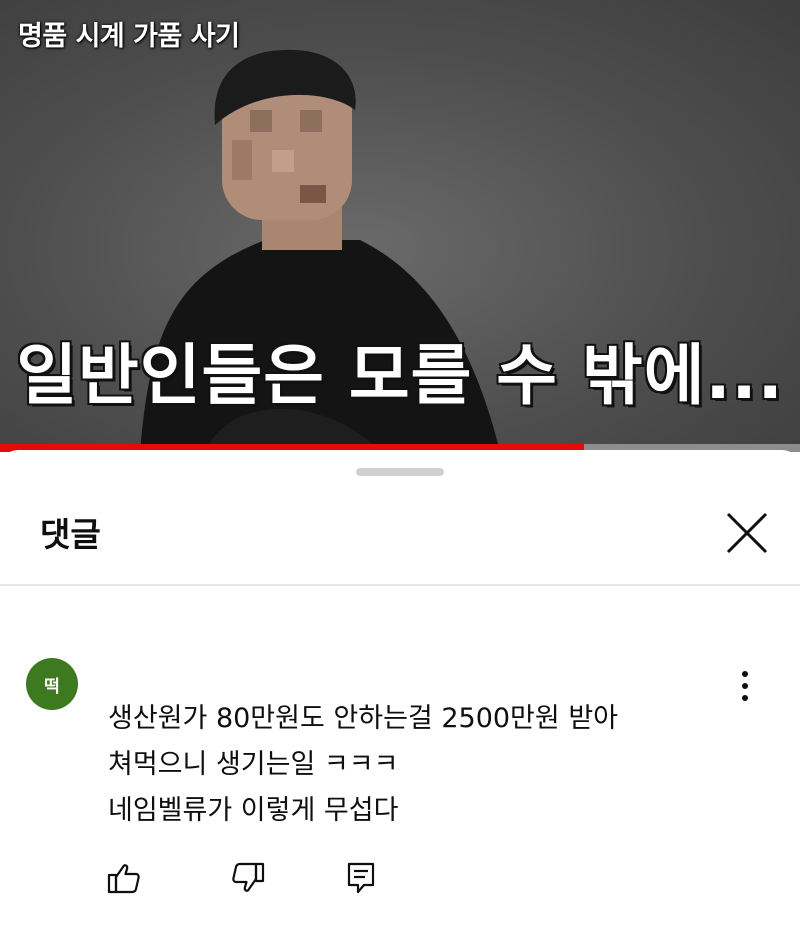 Image resolution: width=800 pixels, height=934 pixels. I want to click on comments-title: 댓글, so click(70, 534).